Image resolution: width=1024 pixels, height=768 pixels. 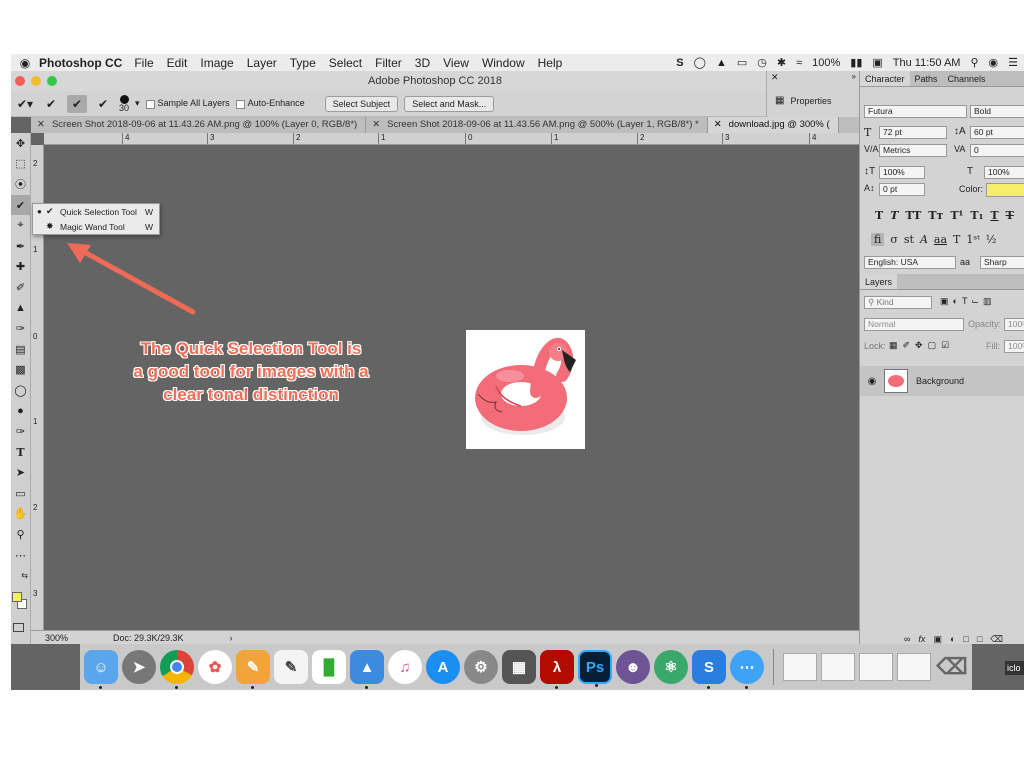 What do you see at coordinates (270, 103) in the screenshot?
I see `auto-enhance: Auto-Enhance` at bounding box center [270, 103].